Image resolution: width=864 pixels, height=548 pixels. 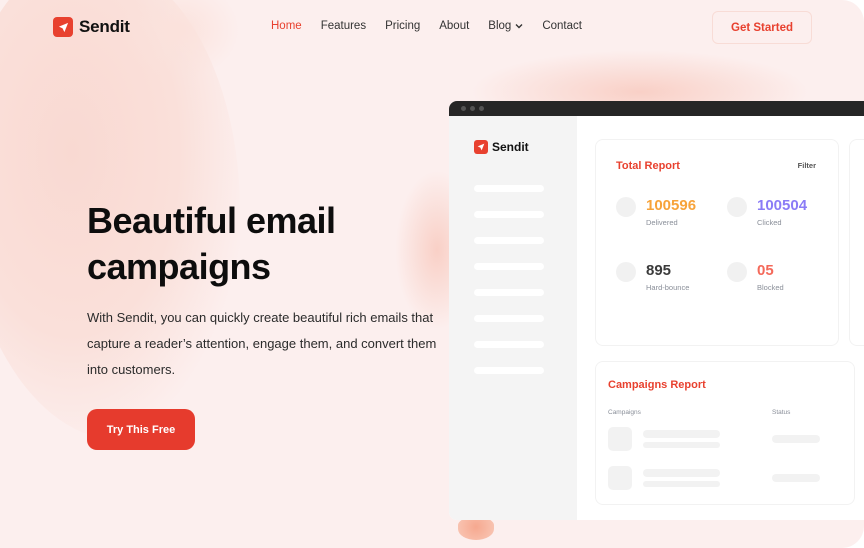 I want to click on mockup-logo: Sendit, so click(x=501, y=147).